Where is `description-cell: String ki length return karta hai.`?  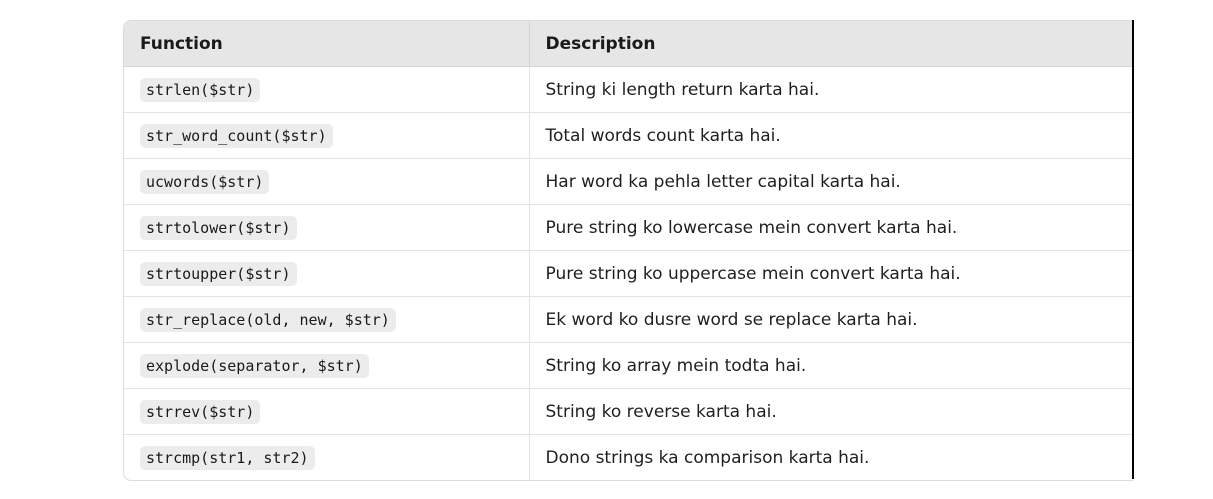 description-cell: String ki length return karta hai. is located at coordinates (830, 89).